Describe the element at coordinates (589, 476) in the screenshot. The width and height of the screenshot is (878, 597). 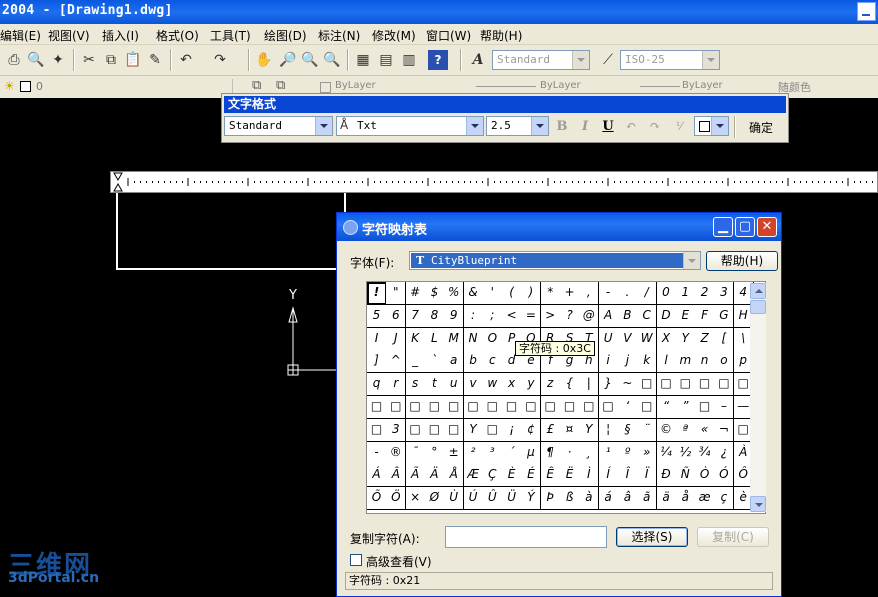
I see `char-cell: Ì` at that location.